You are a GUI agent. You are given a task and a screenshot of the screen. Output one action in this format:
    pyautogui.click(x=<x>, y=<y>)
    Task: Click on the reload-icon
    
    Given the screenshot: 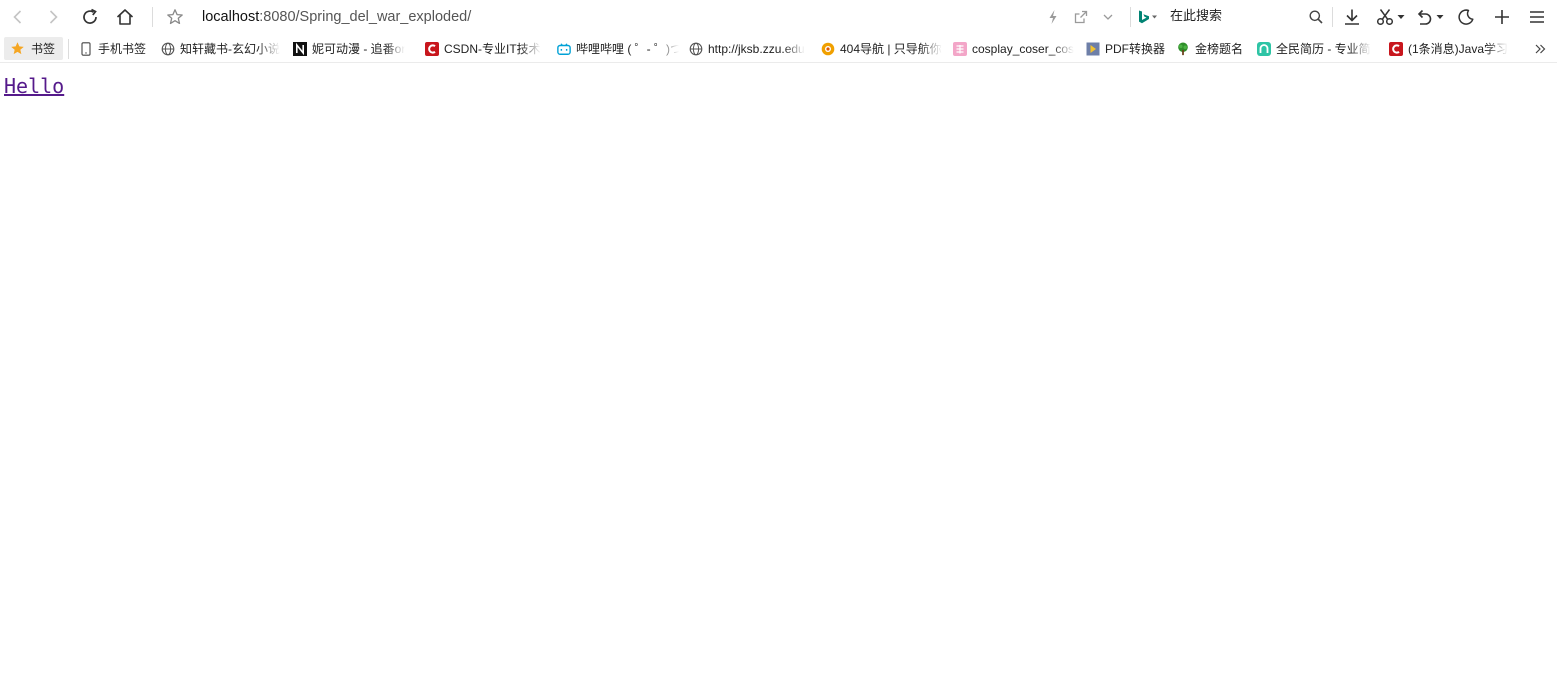 What is the action you would take?
    pyautogui.click(x=90, y=16)
    